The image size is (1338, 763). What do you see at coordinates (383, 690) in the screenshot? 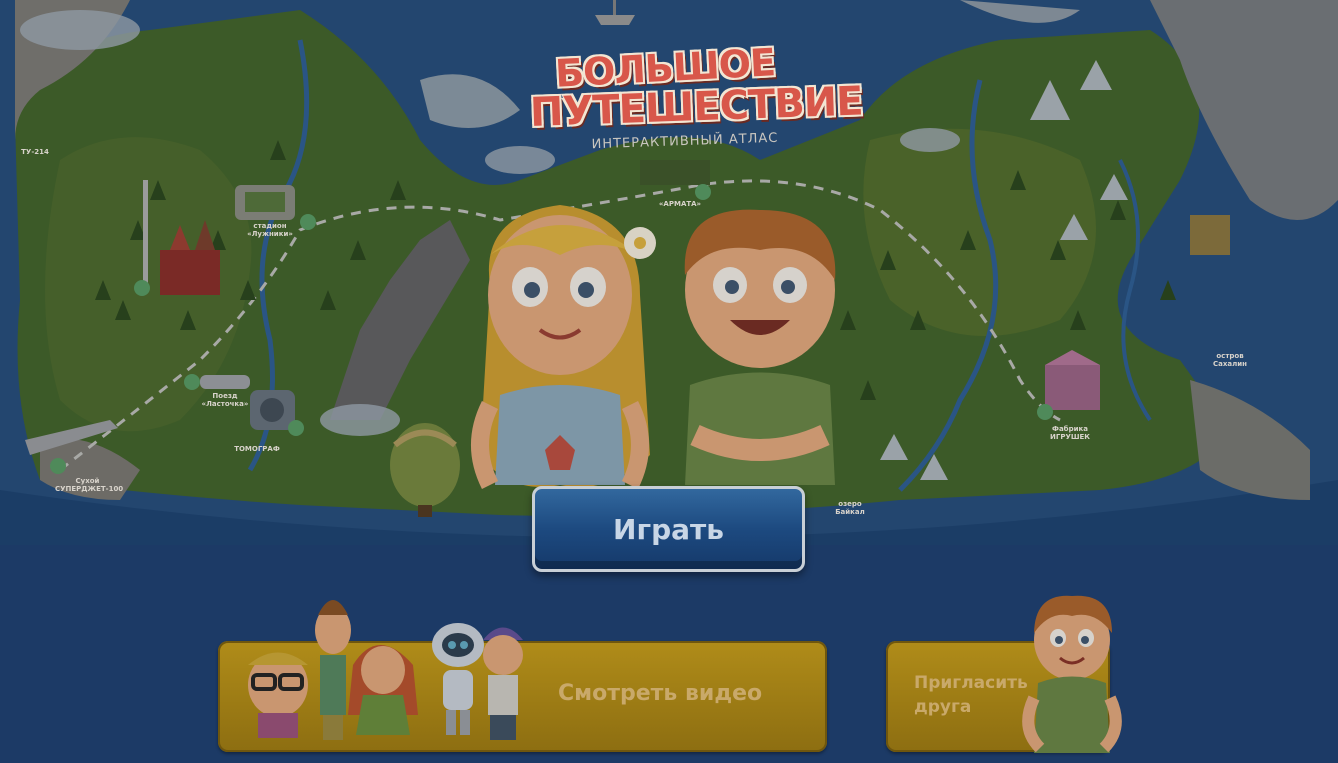
I see `red-haired-girl-character` at bounding box center [383, 690].